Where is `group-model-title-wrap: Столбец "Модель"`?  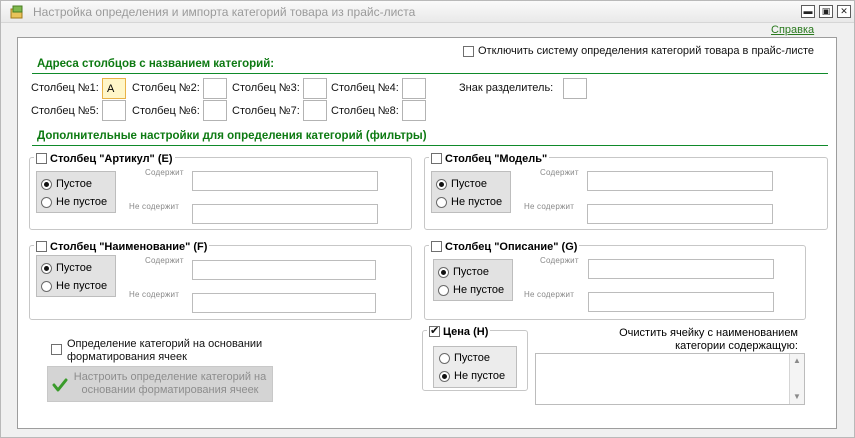 group-model-title-wrap: Столбец "Модель" is located at coordinates (489, 158).